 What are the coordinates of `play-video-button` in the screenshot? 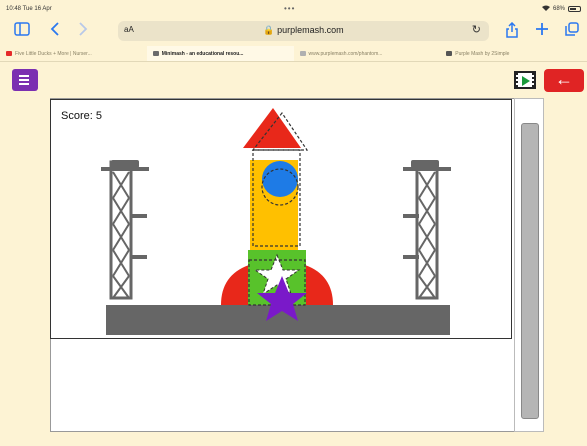 It's located at (525, 80).